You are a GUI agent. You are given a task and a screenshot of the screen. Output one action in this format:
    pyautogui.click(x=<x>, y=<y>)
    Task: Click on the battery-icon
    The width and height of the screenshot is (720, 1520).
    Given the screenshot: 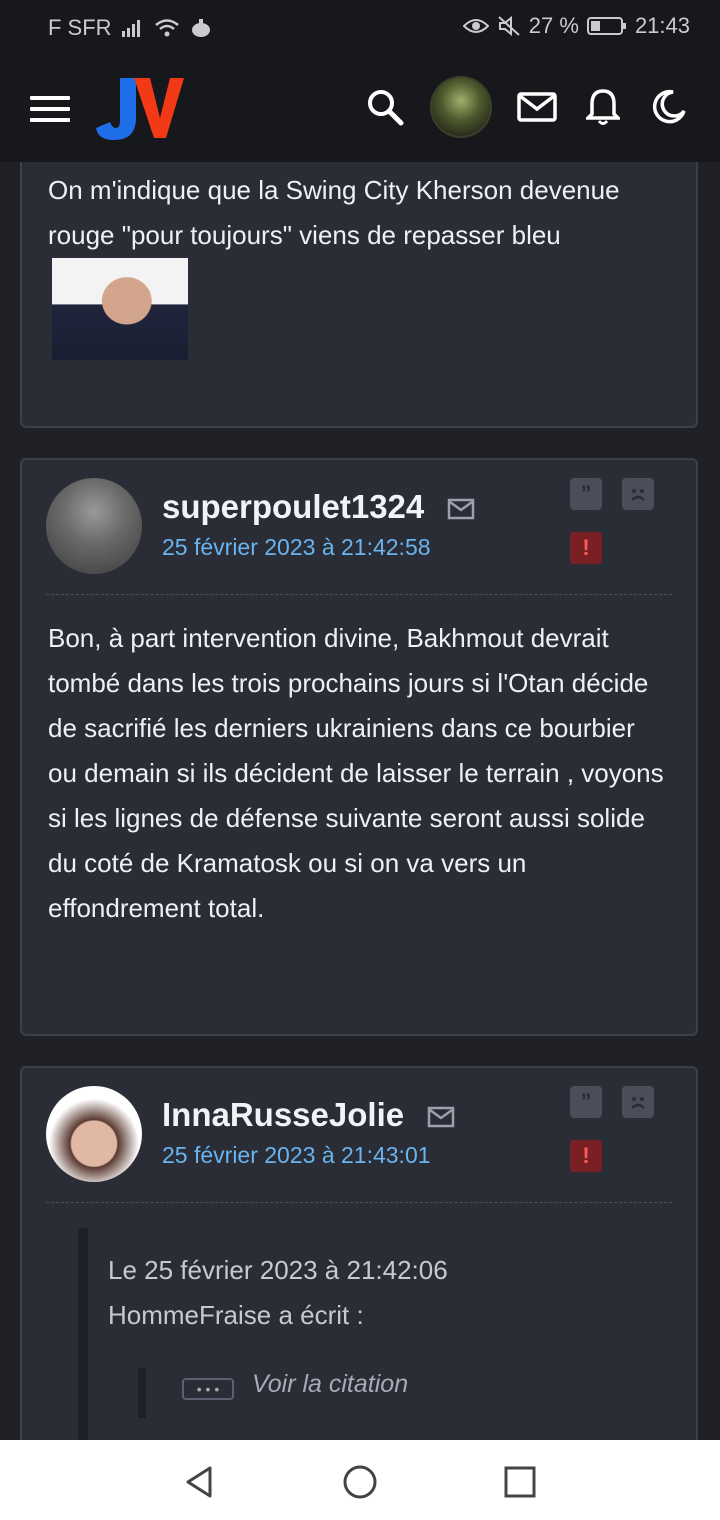 What is the action you would take?
    pyautogui.click(x=606, y=26)
    